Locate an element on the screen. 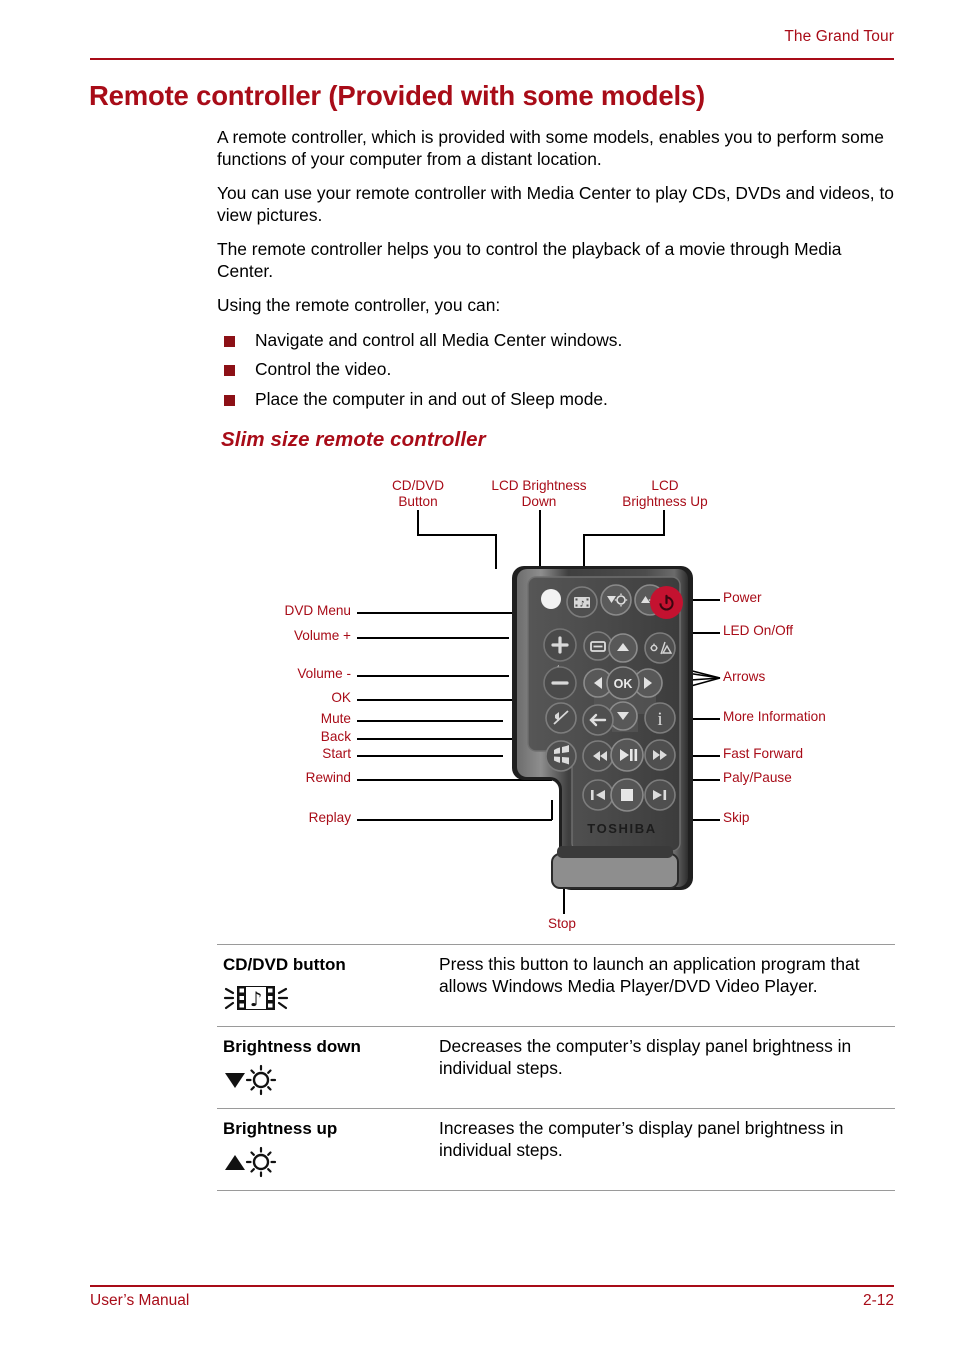 Image resolution: width=954 pixels, height=1351 pixels. power-button-icon is located at coordinates (666, 602).